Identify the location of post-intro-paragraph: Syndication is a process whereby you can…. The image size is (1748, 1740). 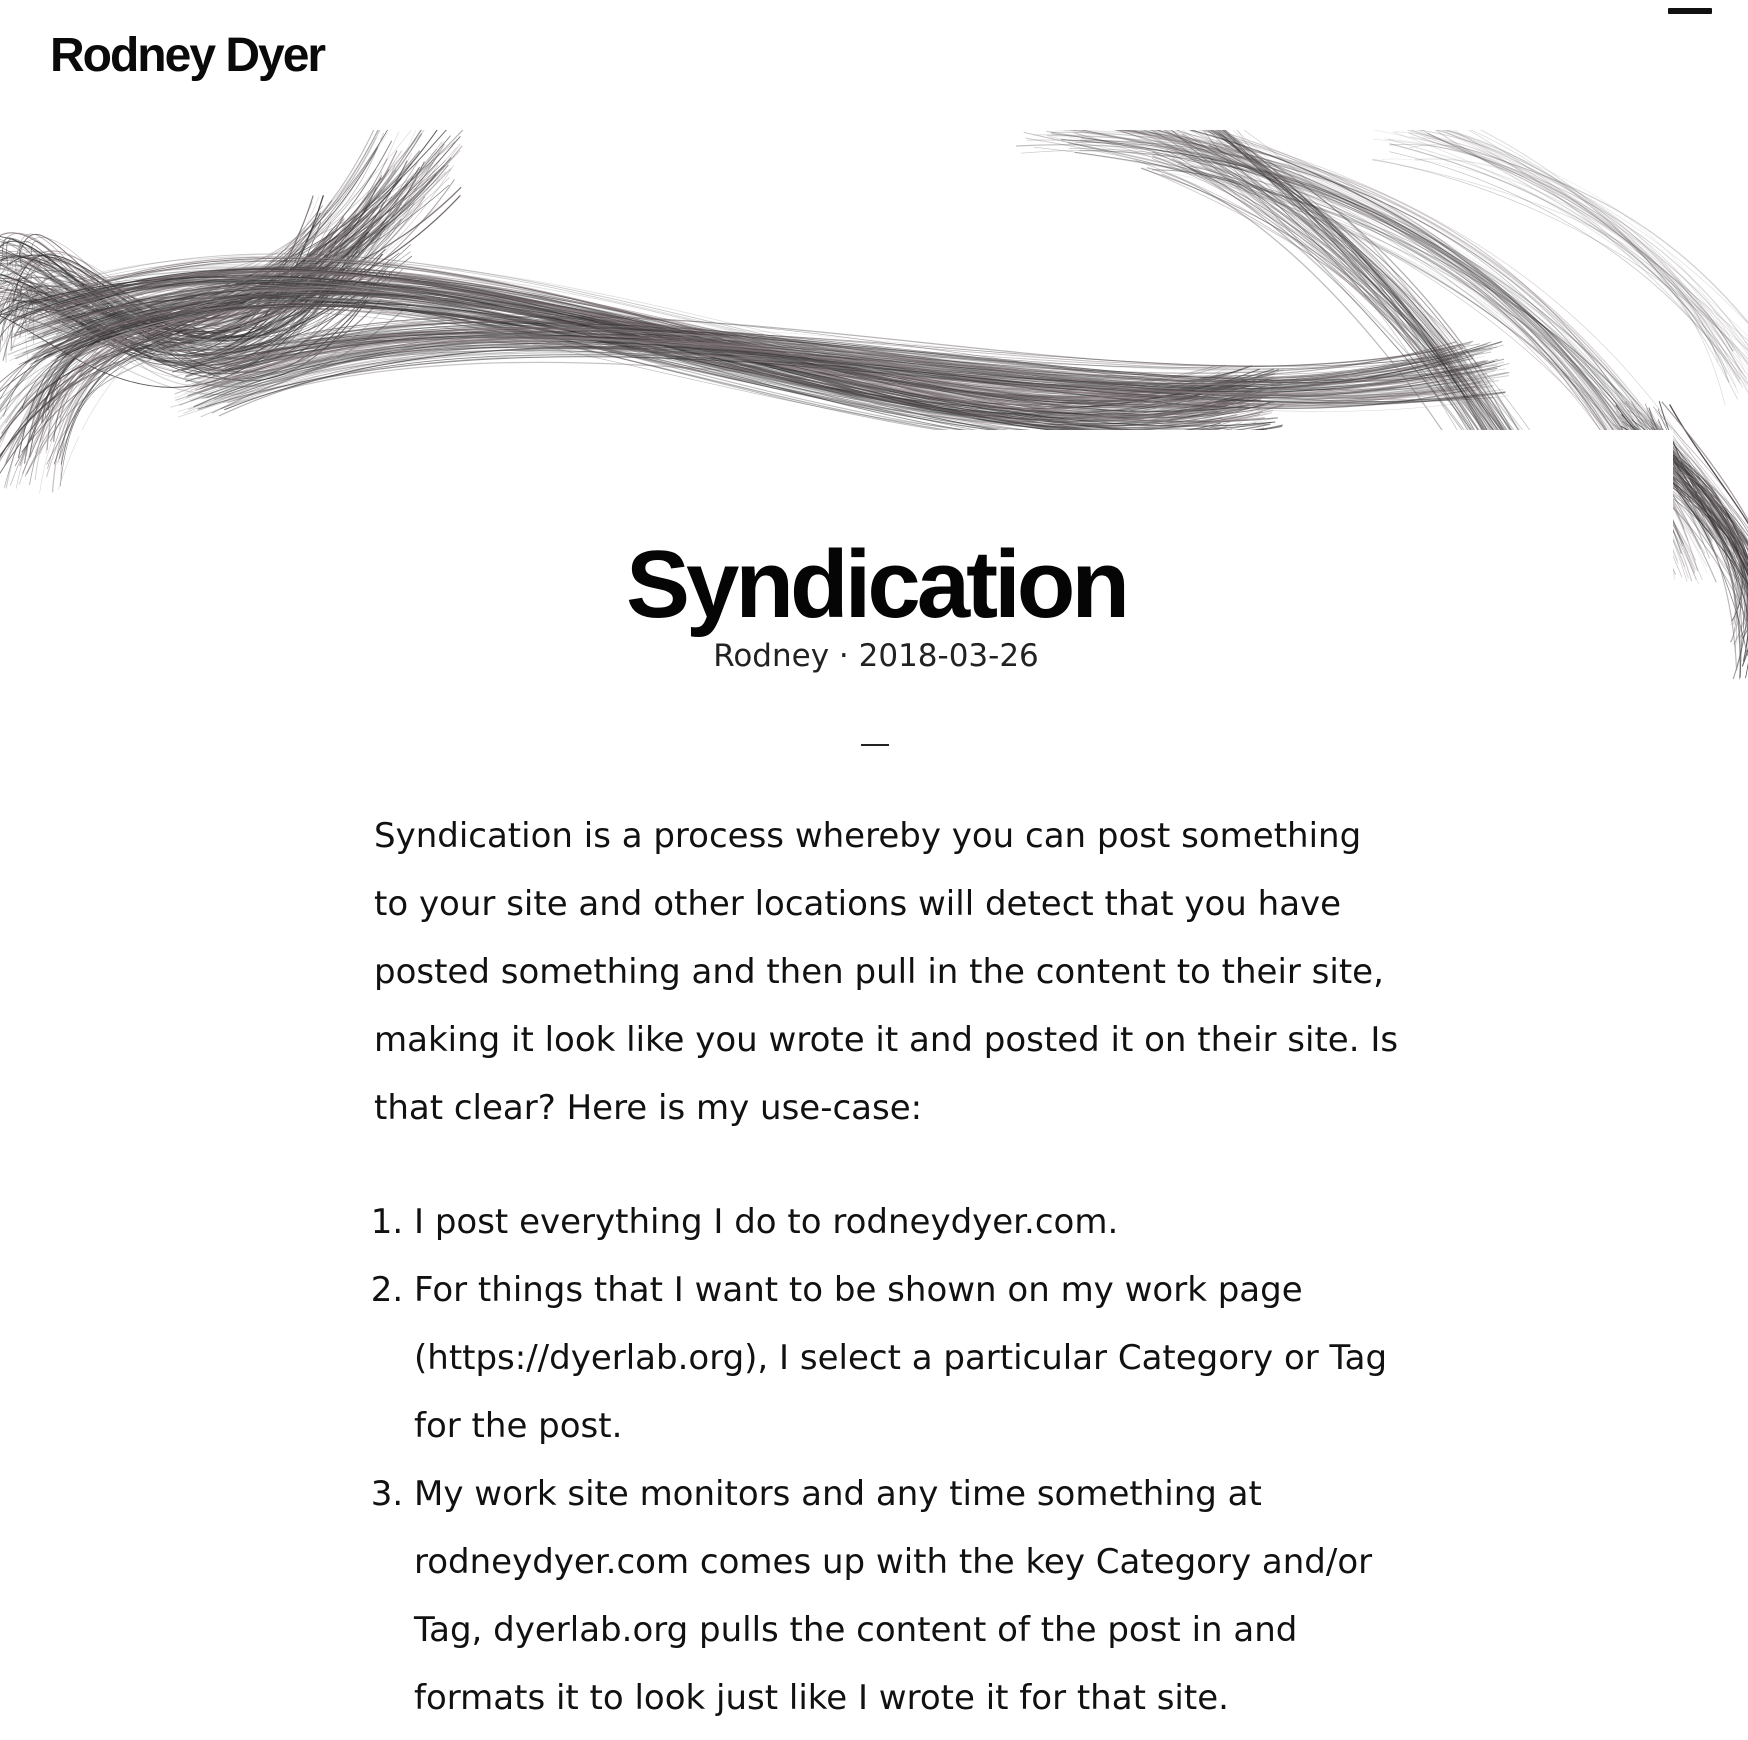
(886, 972).